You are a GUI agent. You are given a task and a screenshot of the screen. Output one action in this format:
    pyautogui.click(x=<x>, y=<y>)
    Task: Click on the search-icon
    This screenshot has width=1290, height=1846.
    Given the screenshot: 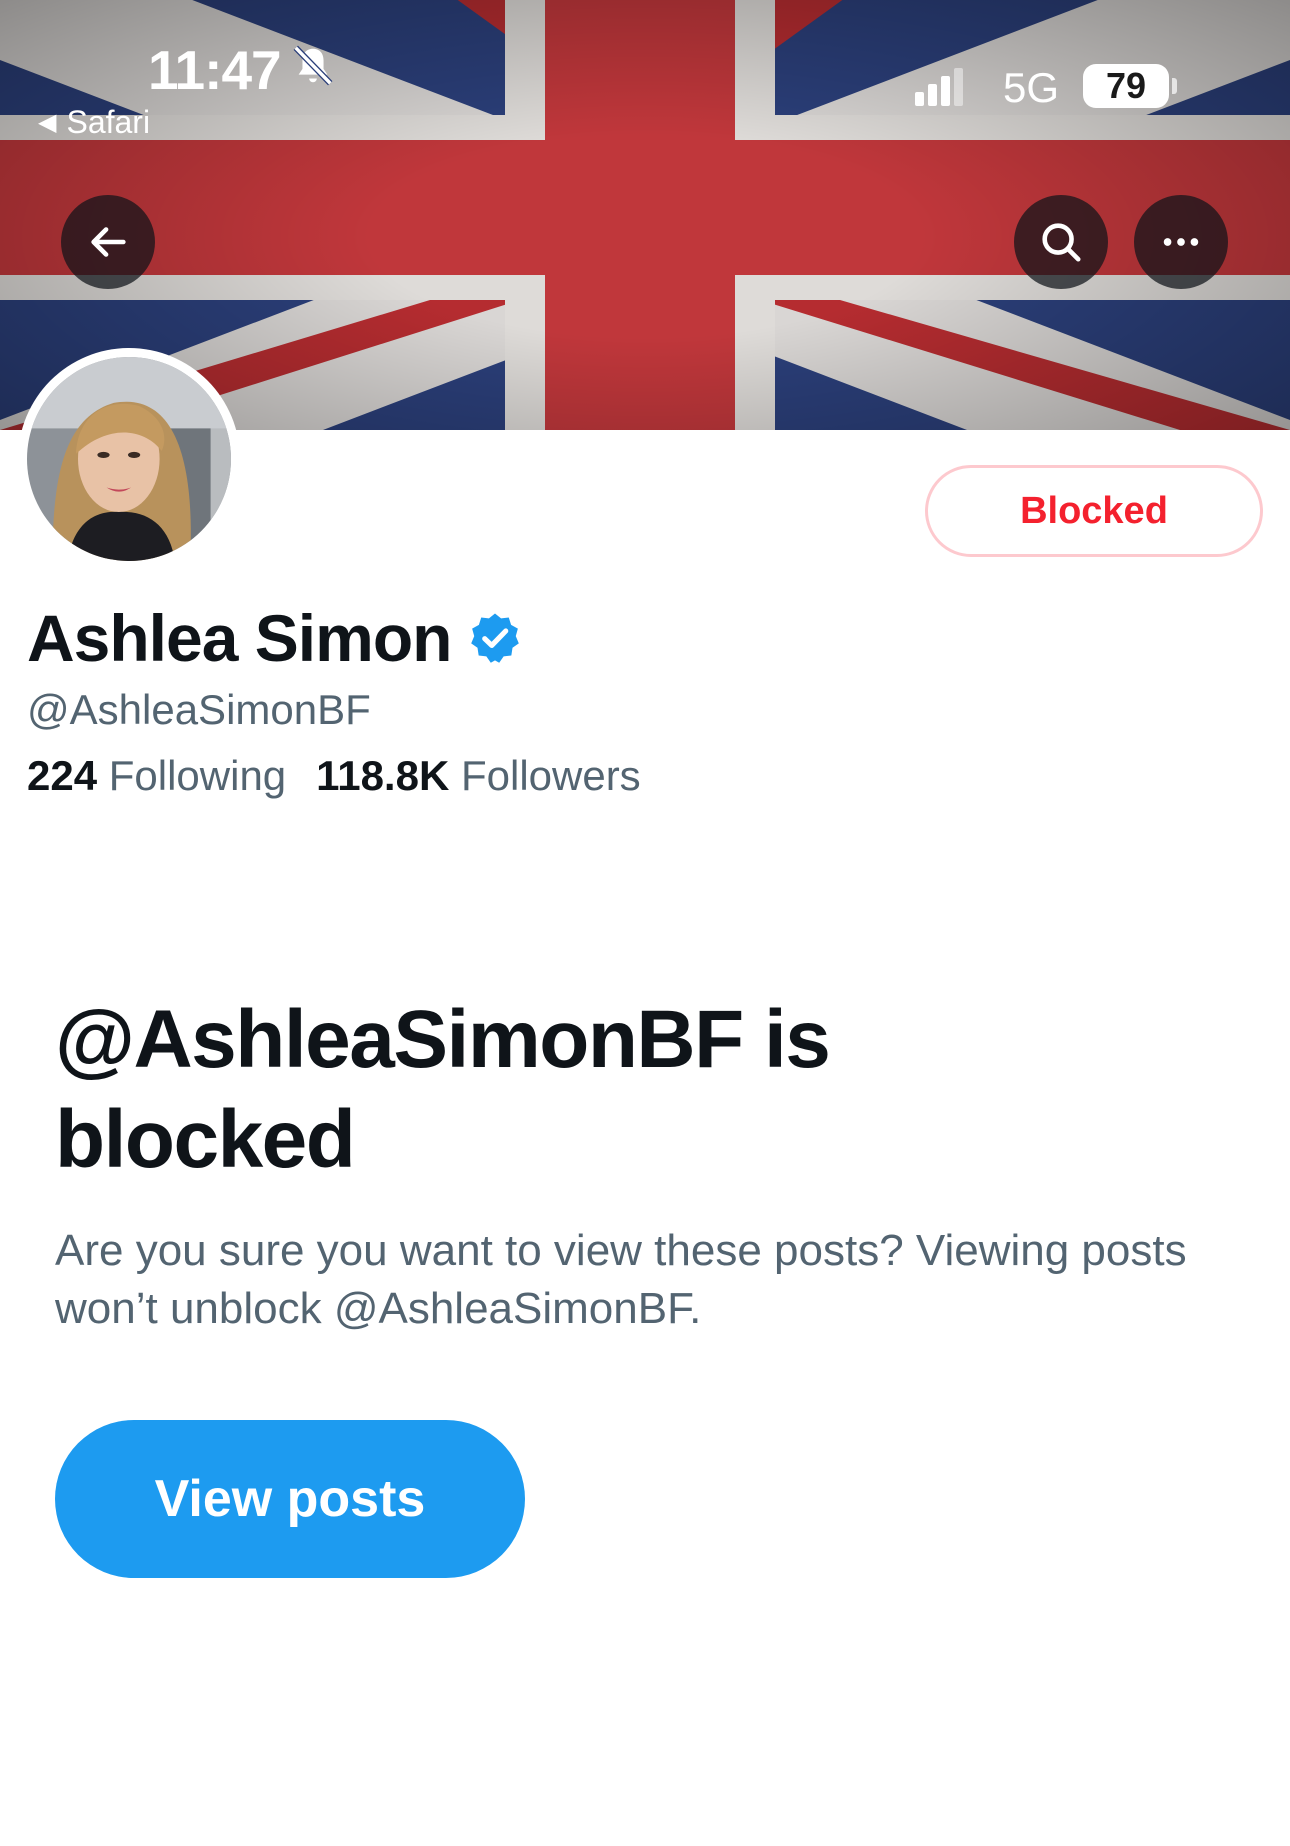 What is the action you would take?
    pyautogui.click(x=1061, y=242)
    